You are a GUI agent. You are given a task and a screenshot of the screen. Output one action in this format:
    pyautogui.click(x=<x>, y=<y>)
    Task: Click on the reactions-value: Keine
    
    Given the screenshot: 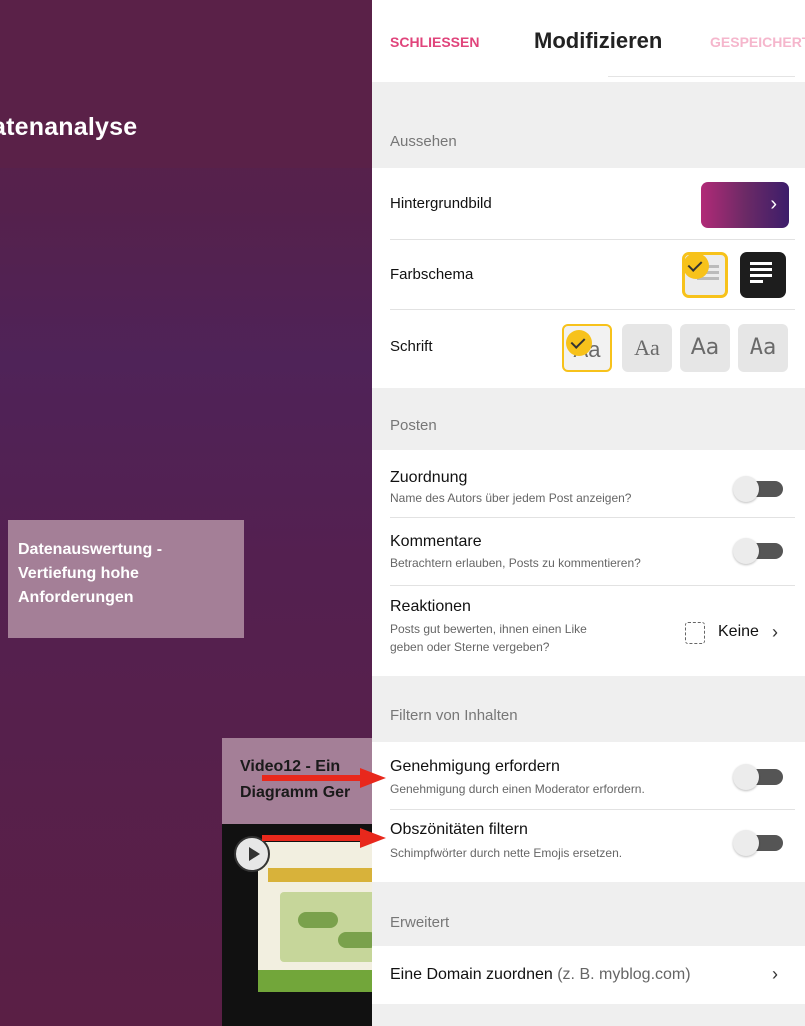 What is the action you would take?
    pyautogui.click(x=738, y=631)
    